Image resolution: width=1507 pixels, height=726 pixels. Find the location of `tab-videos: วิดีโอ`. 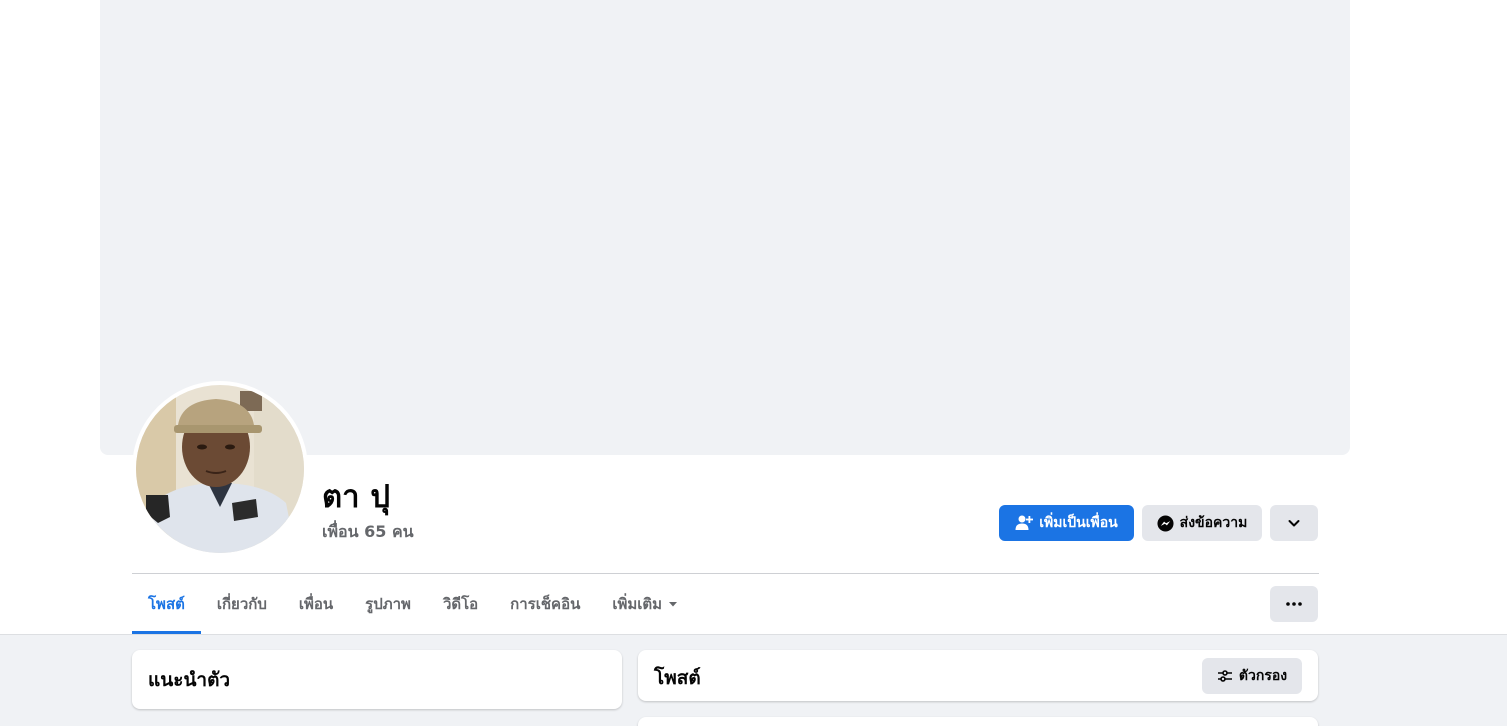

tab-videos: วิดีโอ is located at coordinates (460, 604).